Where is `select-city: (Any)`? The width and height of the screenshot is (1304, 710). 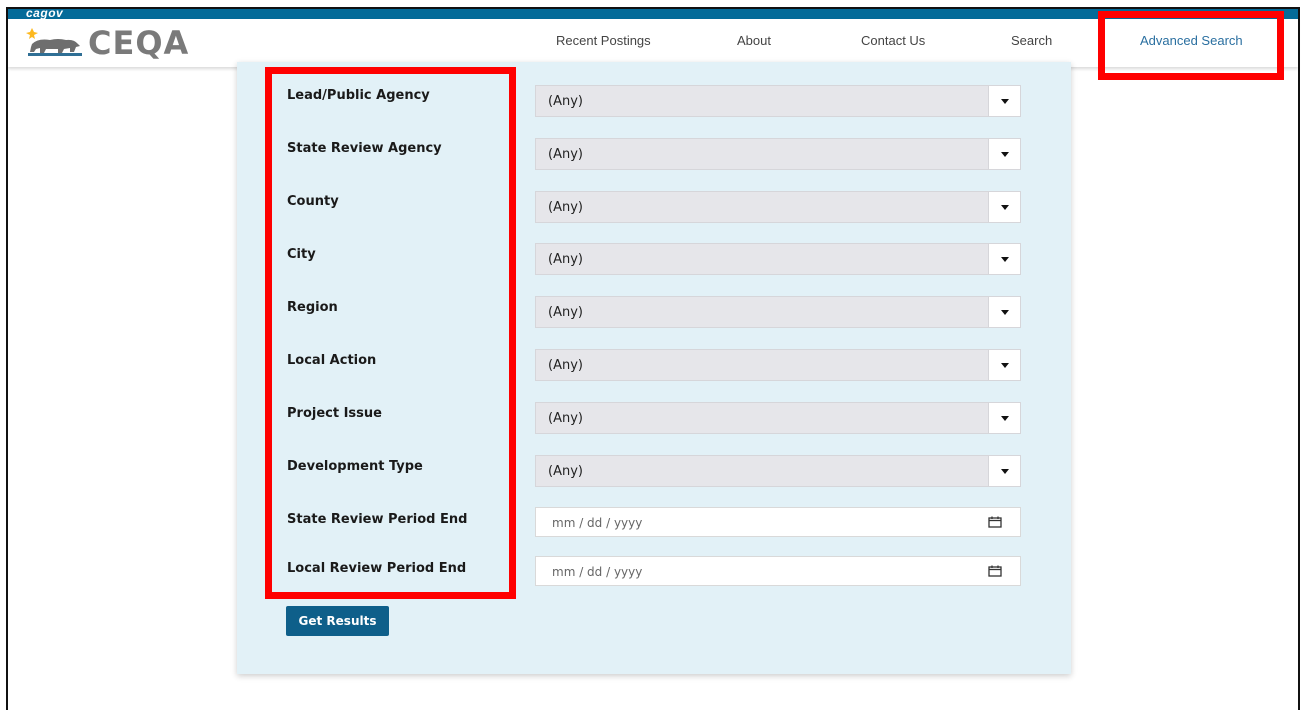
select-city: (Any) is located at coordinates (778, 259).